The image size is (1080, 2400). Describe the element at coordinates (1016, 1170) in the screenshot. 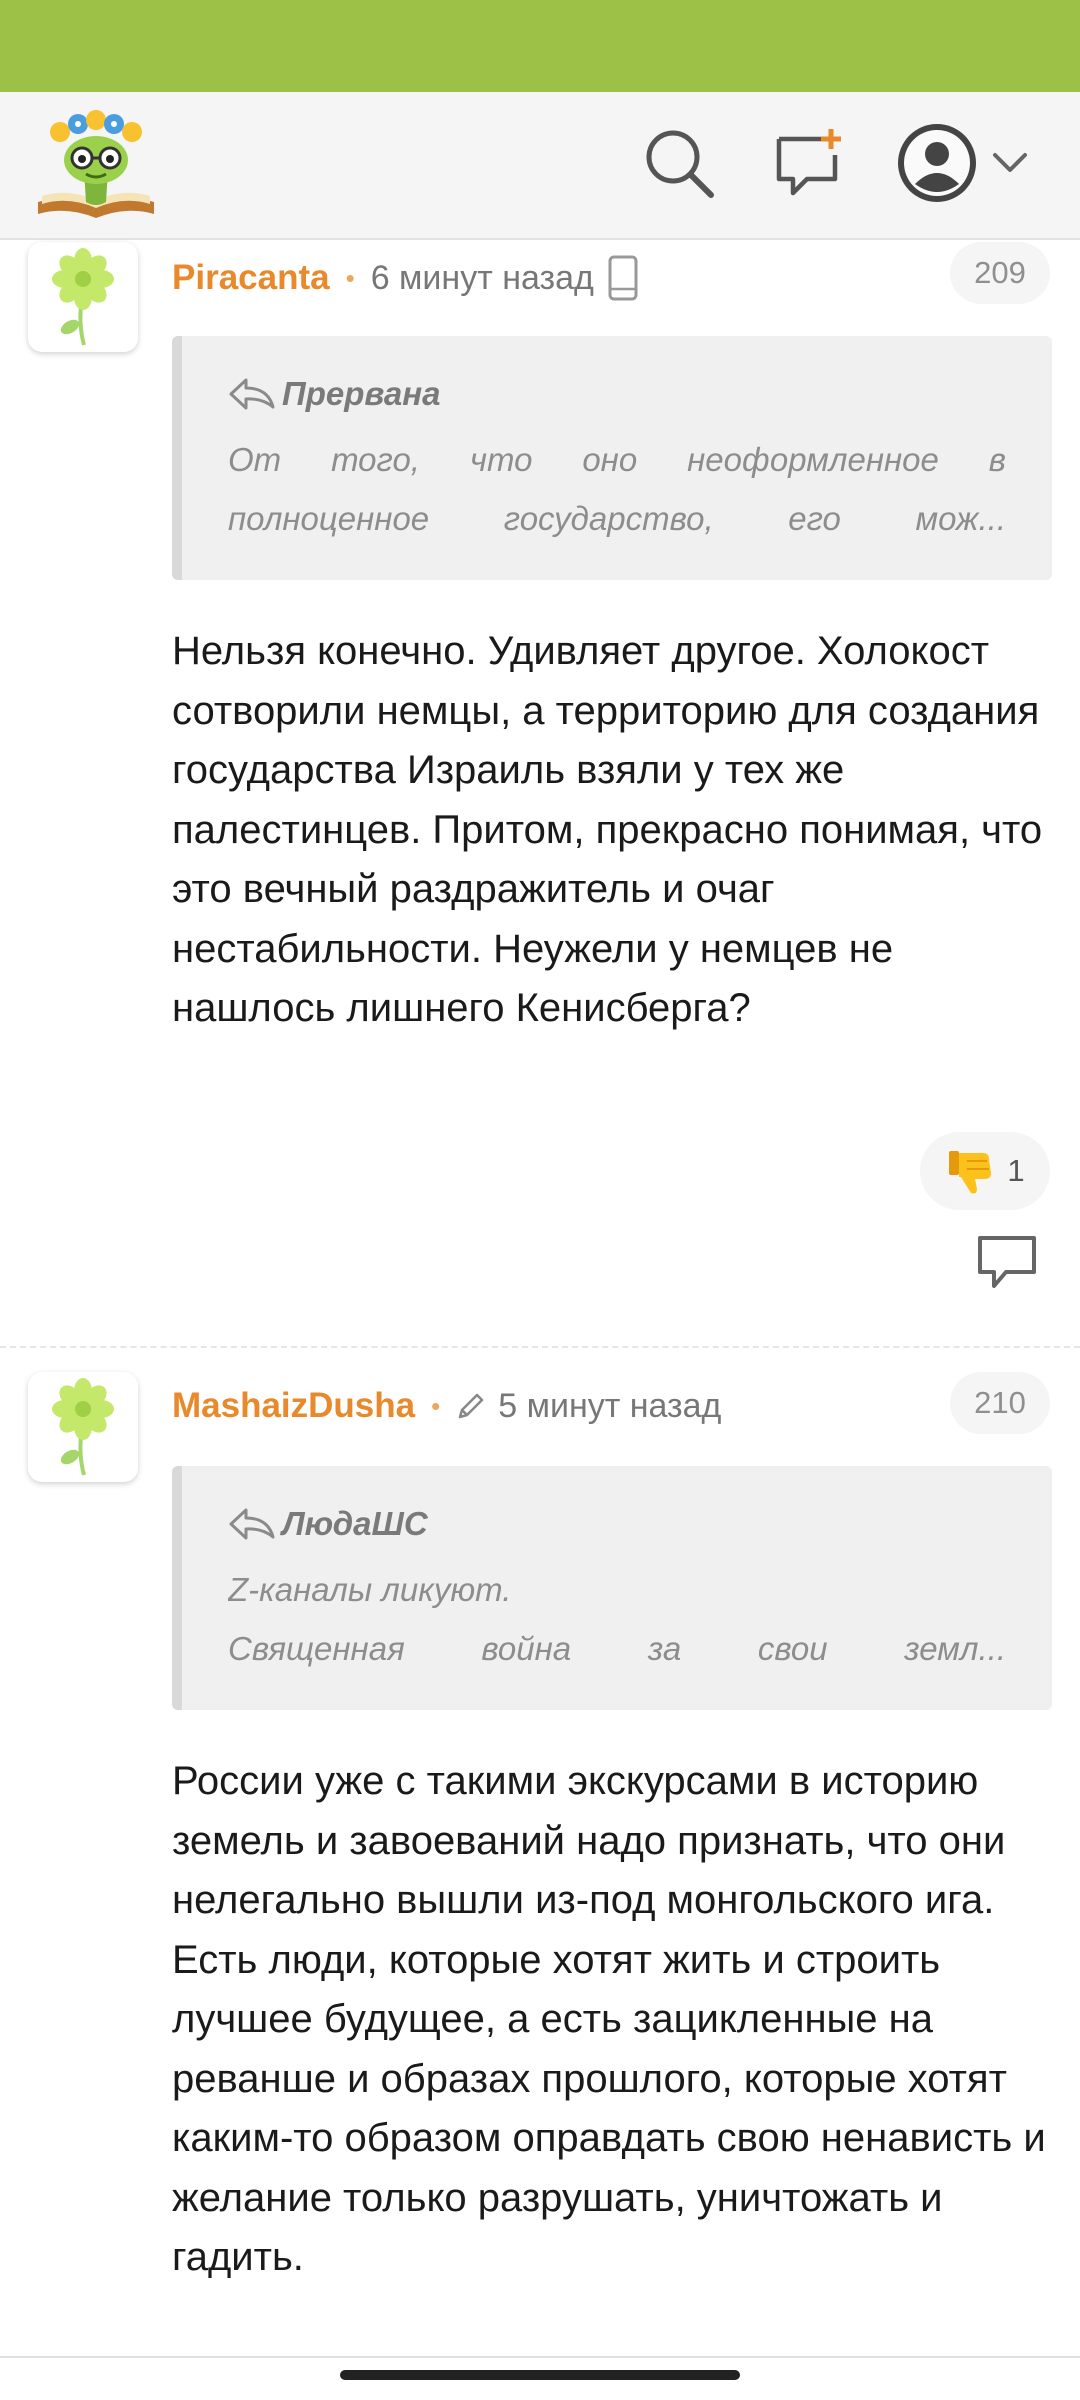

I see `reaction-count: 1` at that location.